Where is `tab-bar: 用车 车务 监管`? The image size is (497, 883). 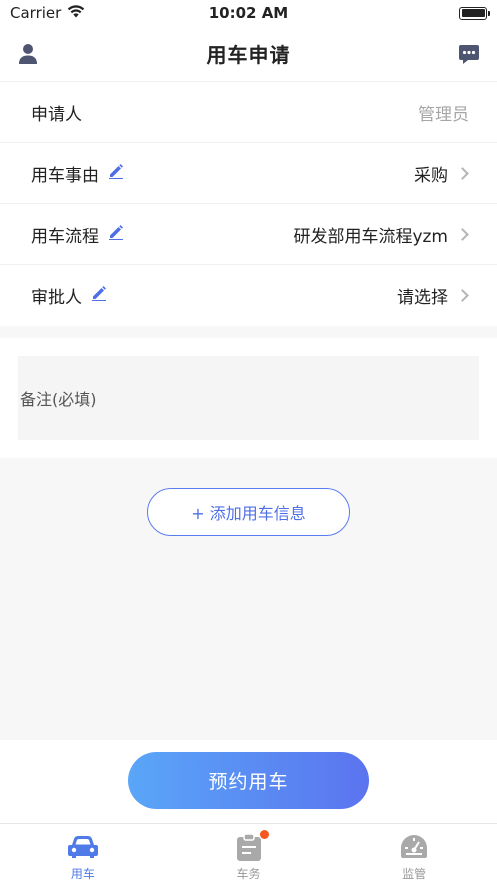
tab-bar: 用车 车务 监管 is located at coordinates (248, 853).